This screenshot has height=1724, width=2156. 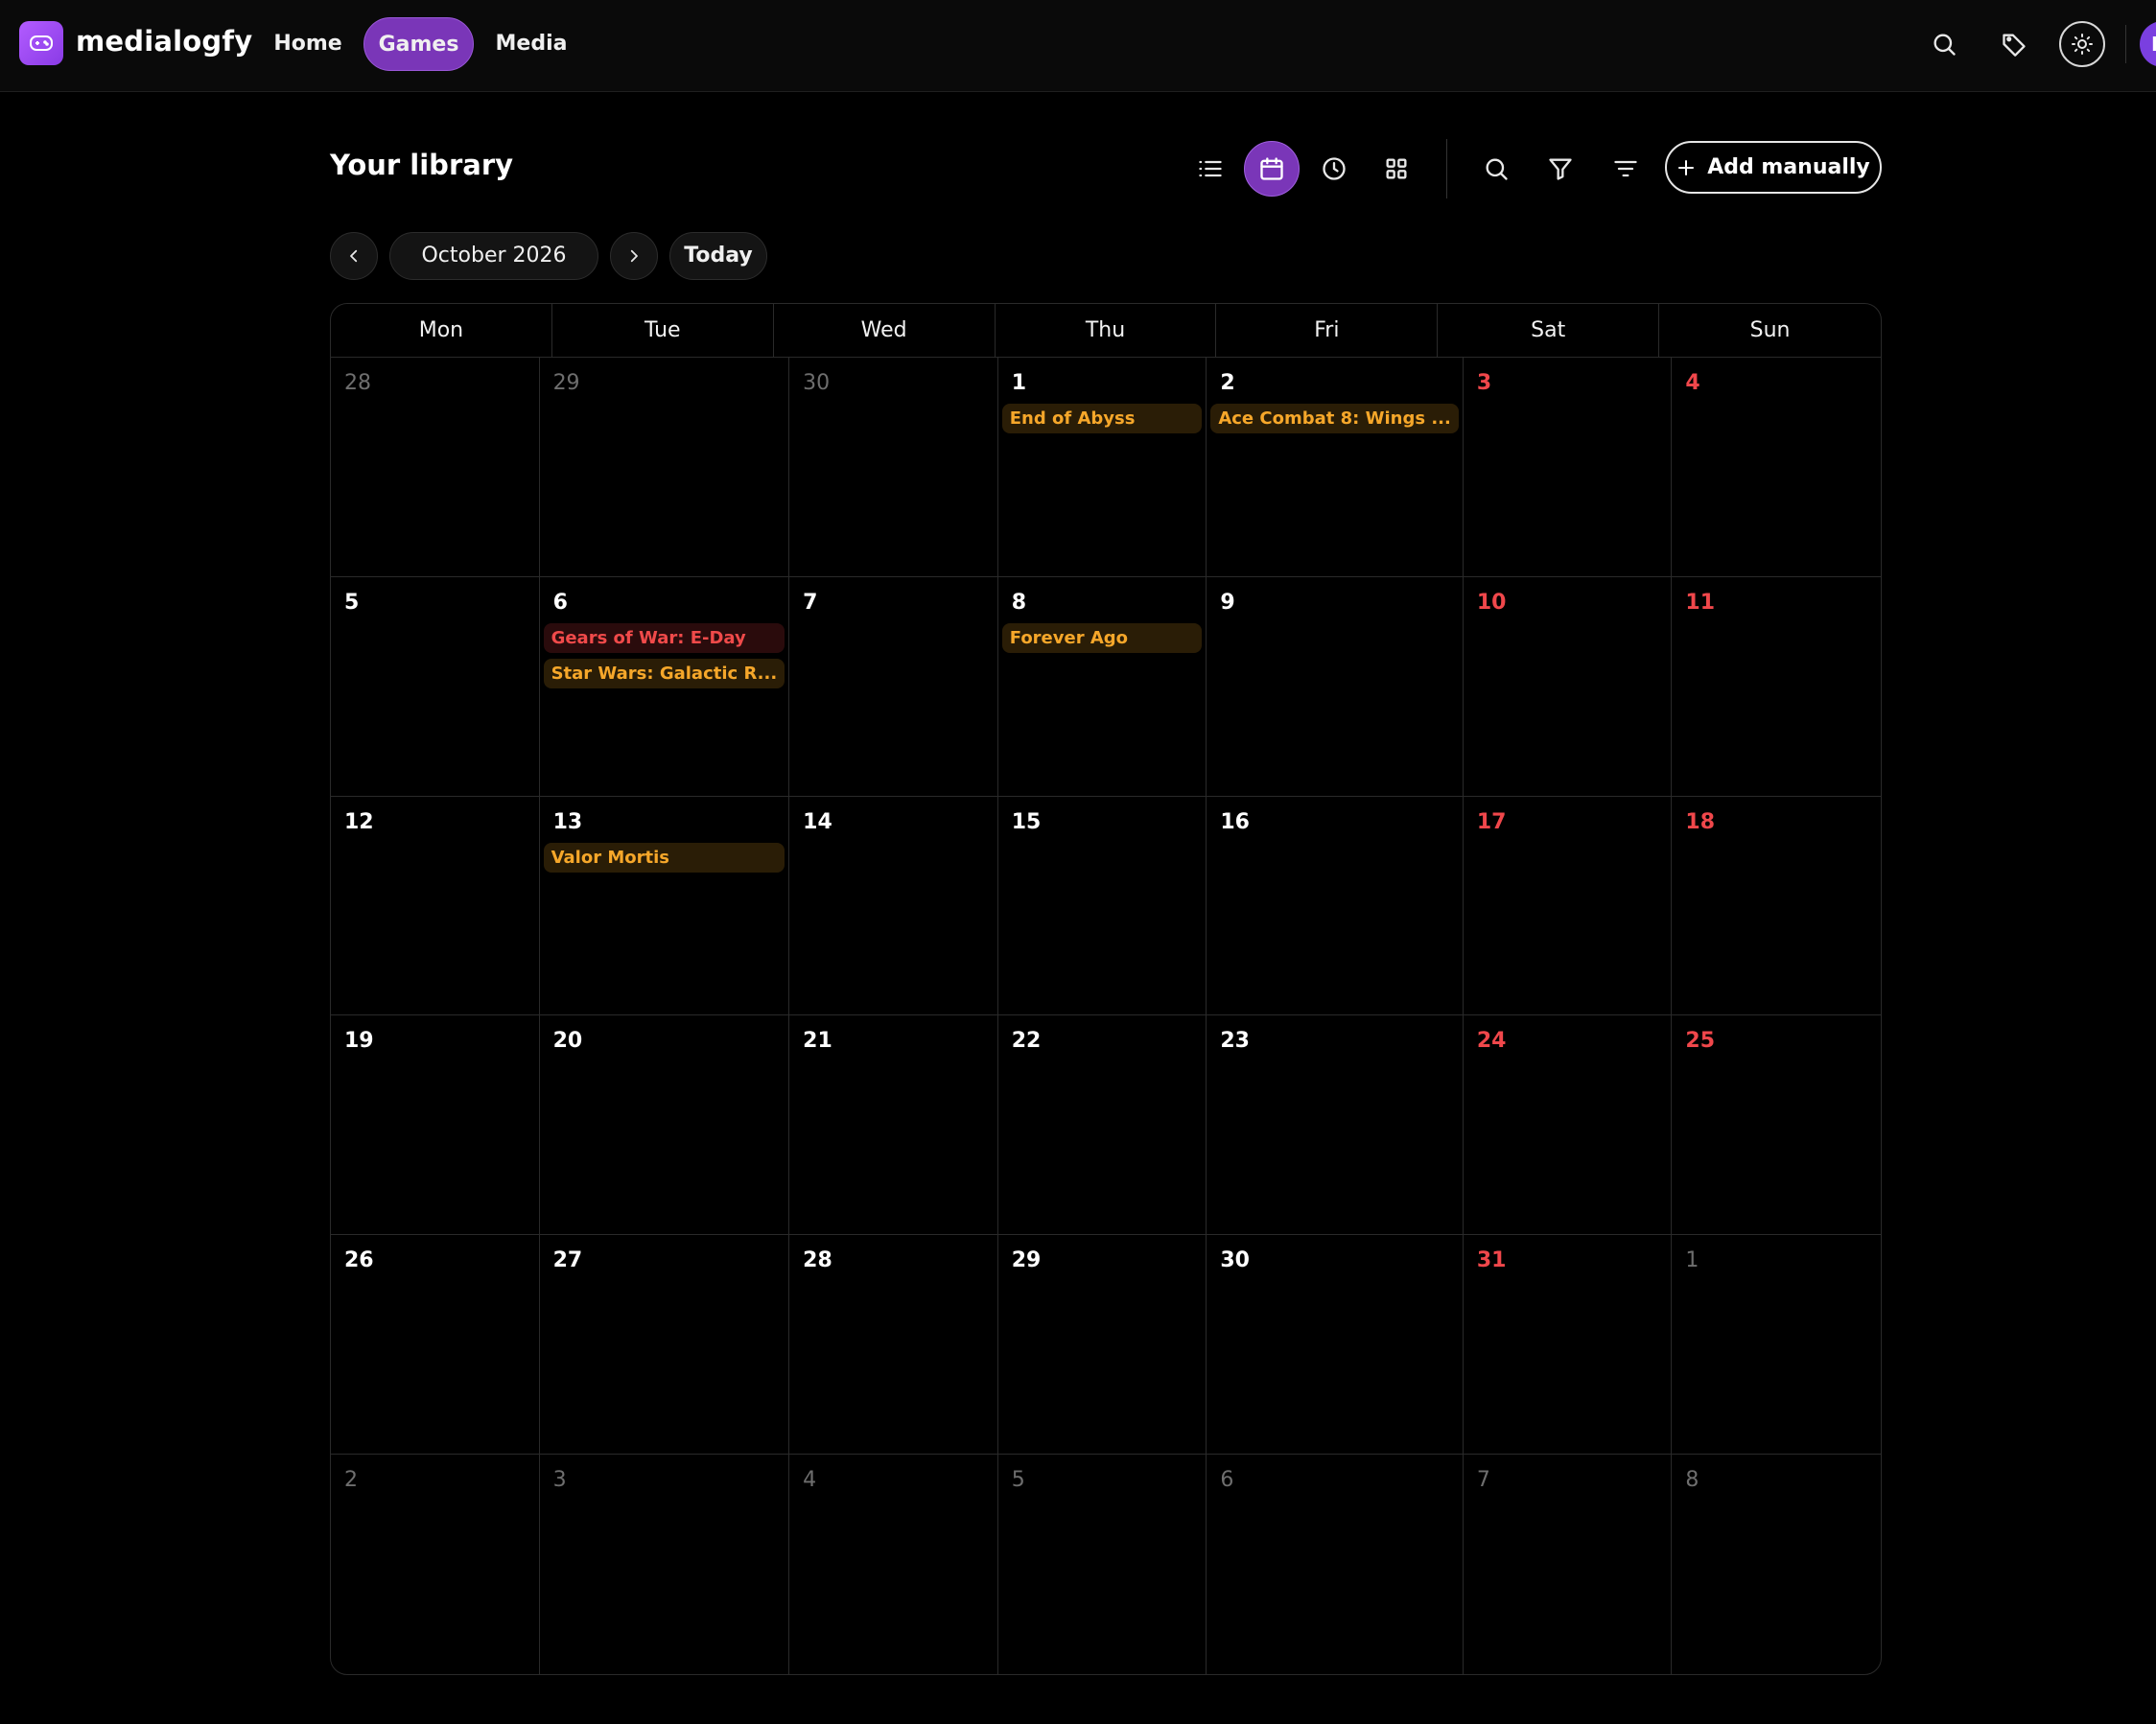 I want to click on add-manually-button: Add manually, so click(x=1773, y=167).